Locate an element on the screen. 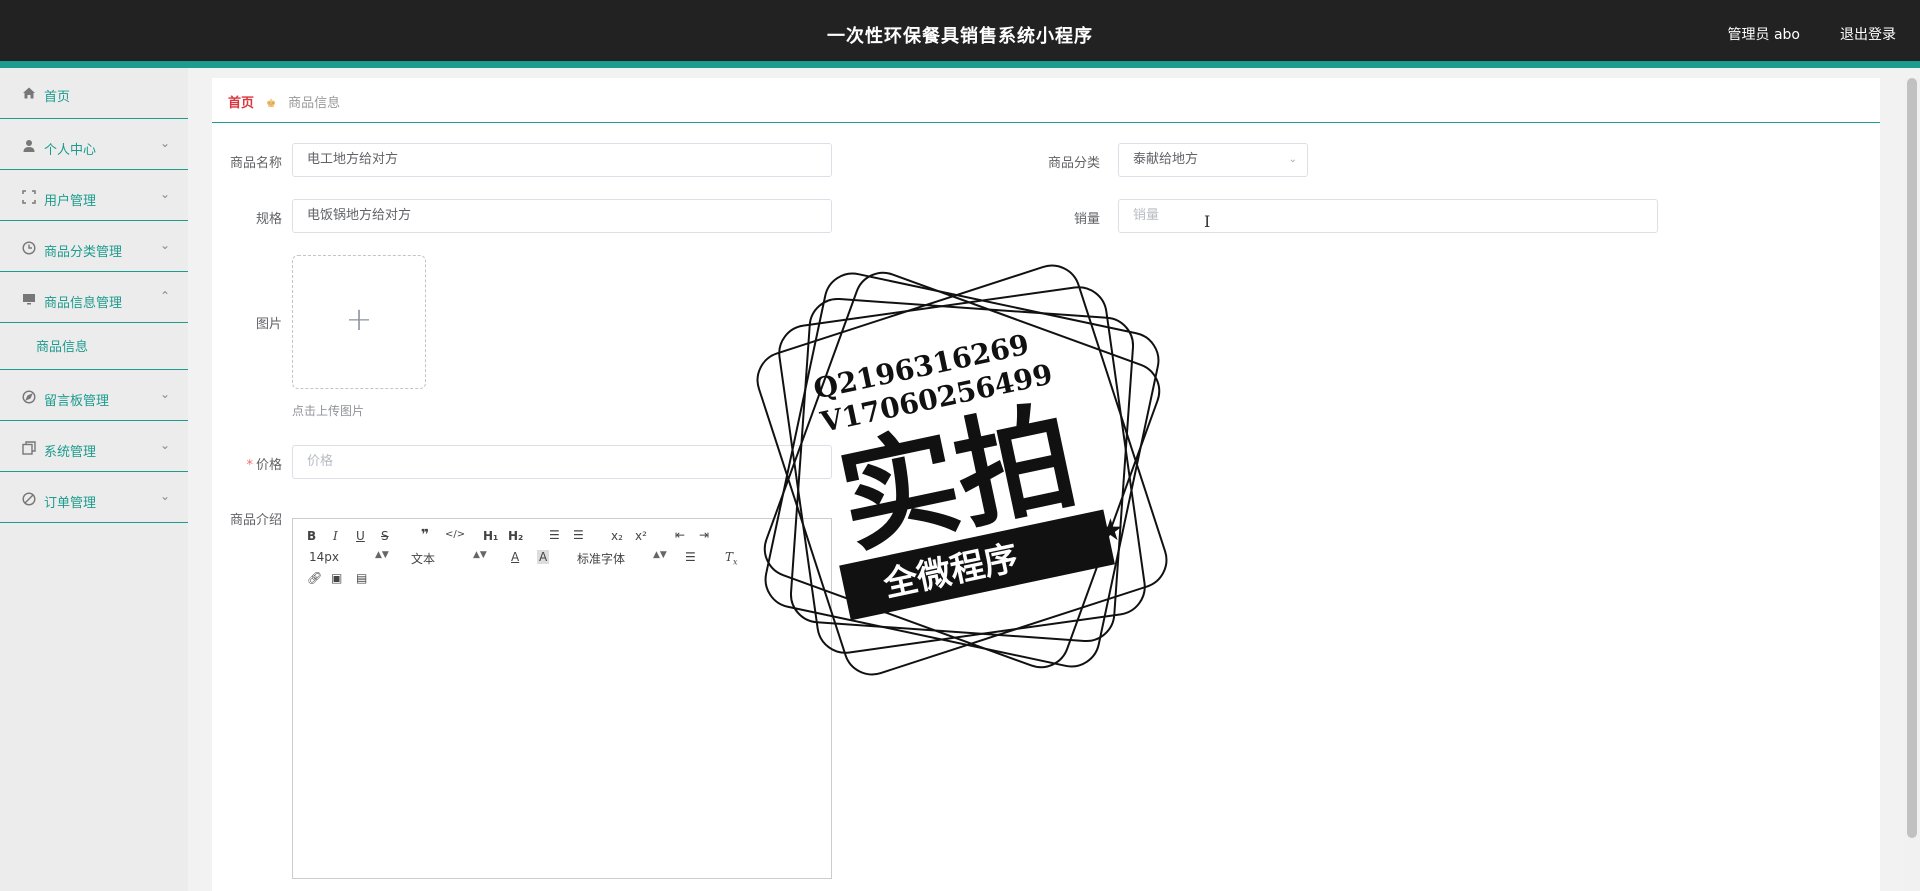 The height and width of the screenshot is (891, 1920). user-icon is located at coordinates (29, 146).